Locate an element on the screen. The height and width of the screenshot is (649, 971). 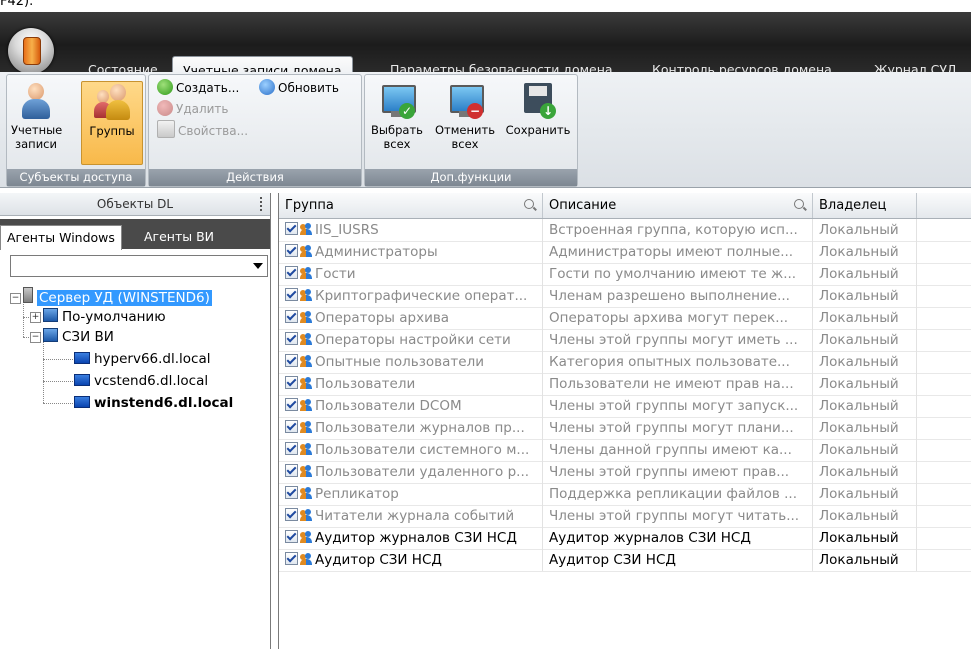
tree-node-szi: − СЗИ ВИ is located at coordinates (72, 337).